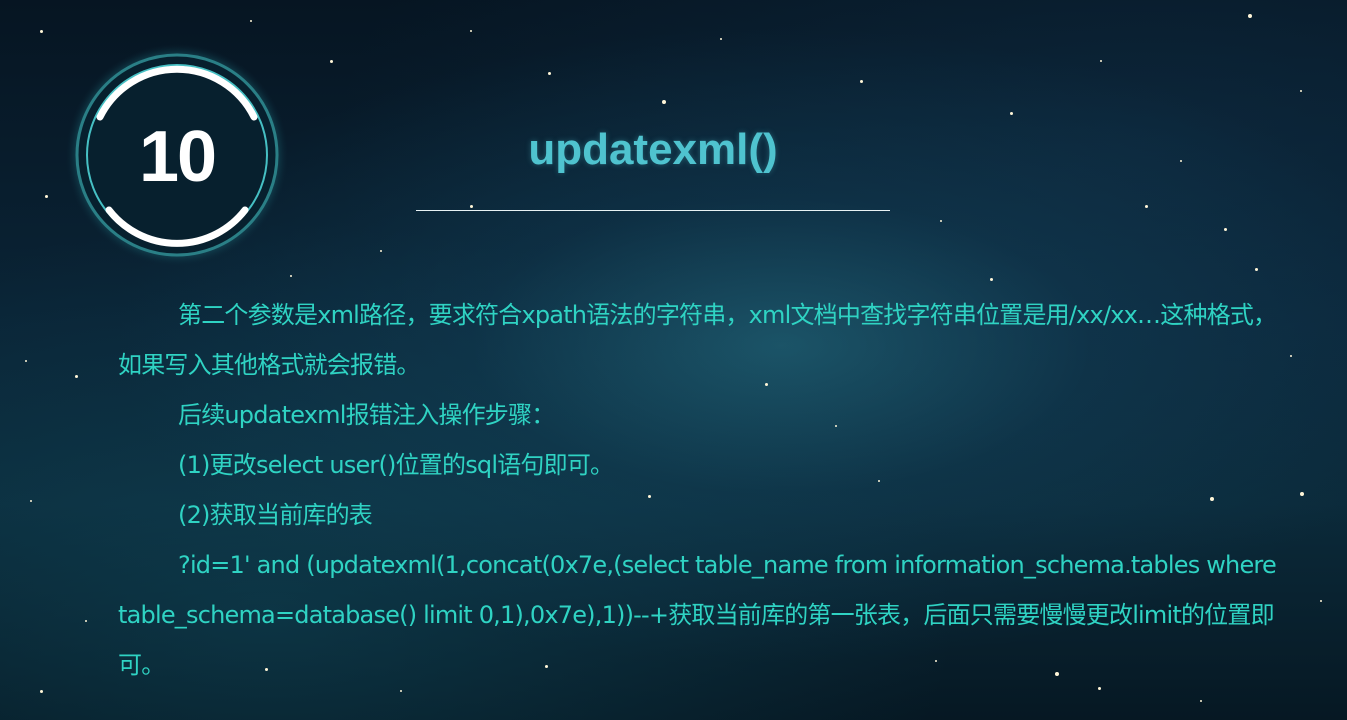  I want to click on paragraph: 后续updatexml报错注入操作步骤：, so click(366, 415).